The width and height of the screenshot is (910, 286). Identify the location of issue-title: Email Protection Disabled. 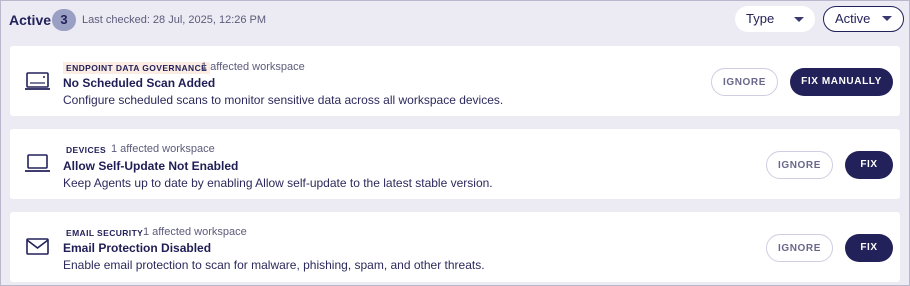
(137, 248).